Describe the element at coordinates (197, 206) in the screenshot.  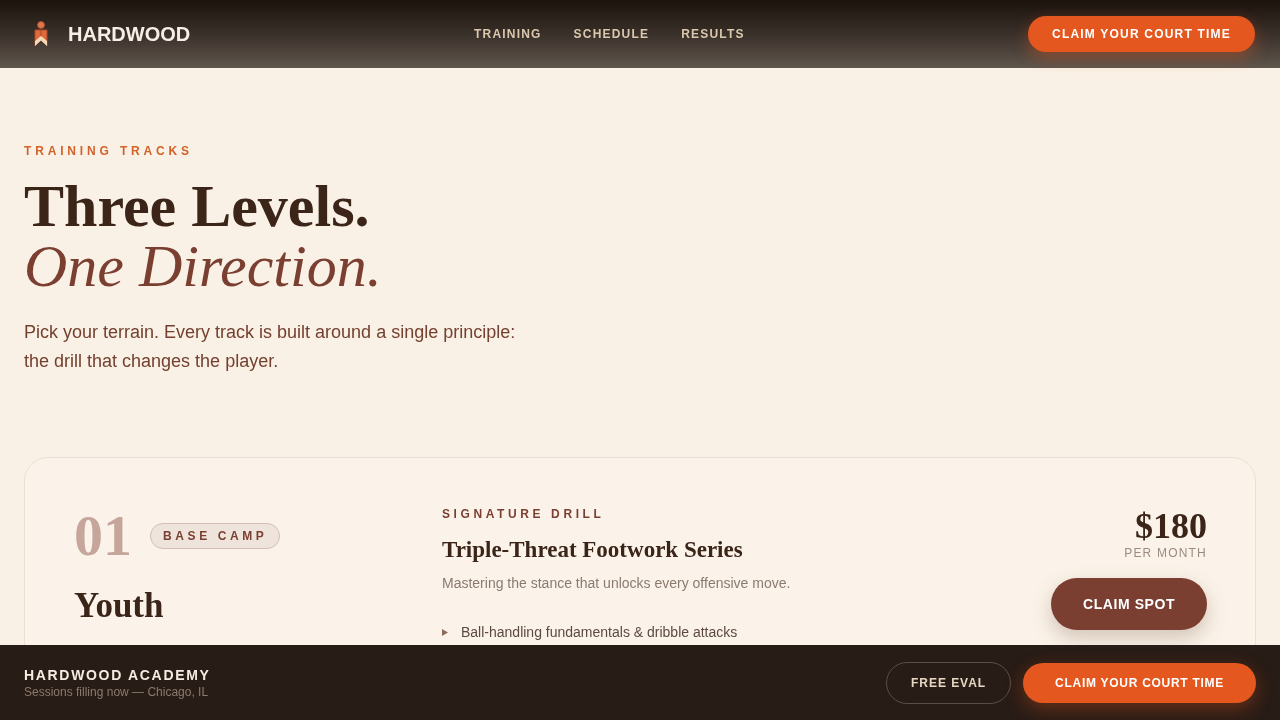
I see `hero-title: Three Levels.` at that location.